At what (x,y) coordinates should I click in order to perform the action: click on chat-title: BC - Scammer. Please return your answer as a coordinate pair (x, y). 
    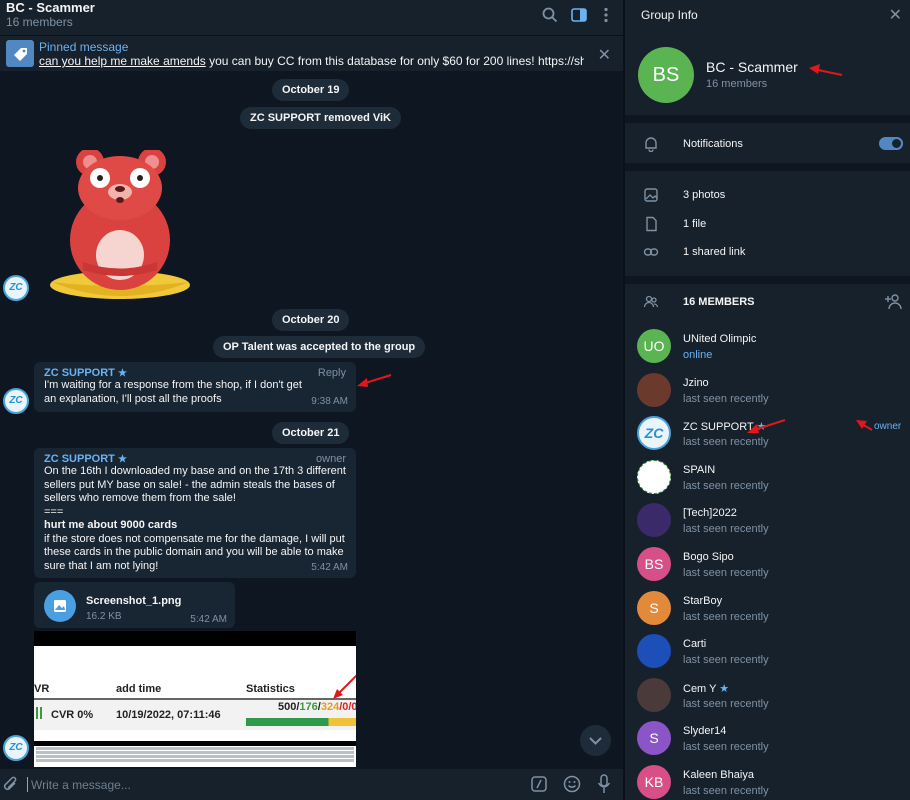
    Looking at the image, I should click on (50, 7).